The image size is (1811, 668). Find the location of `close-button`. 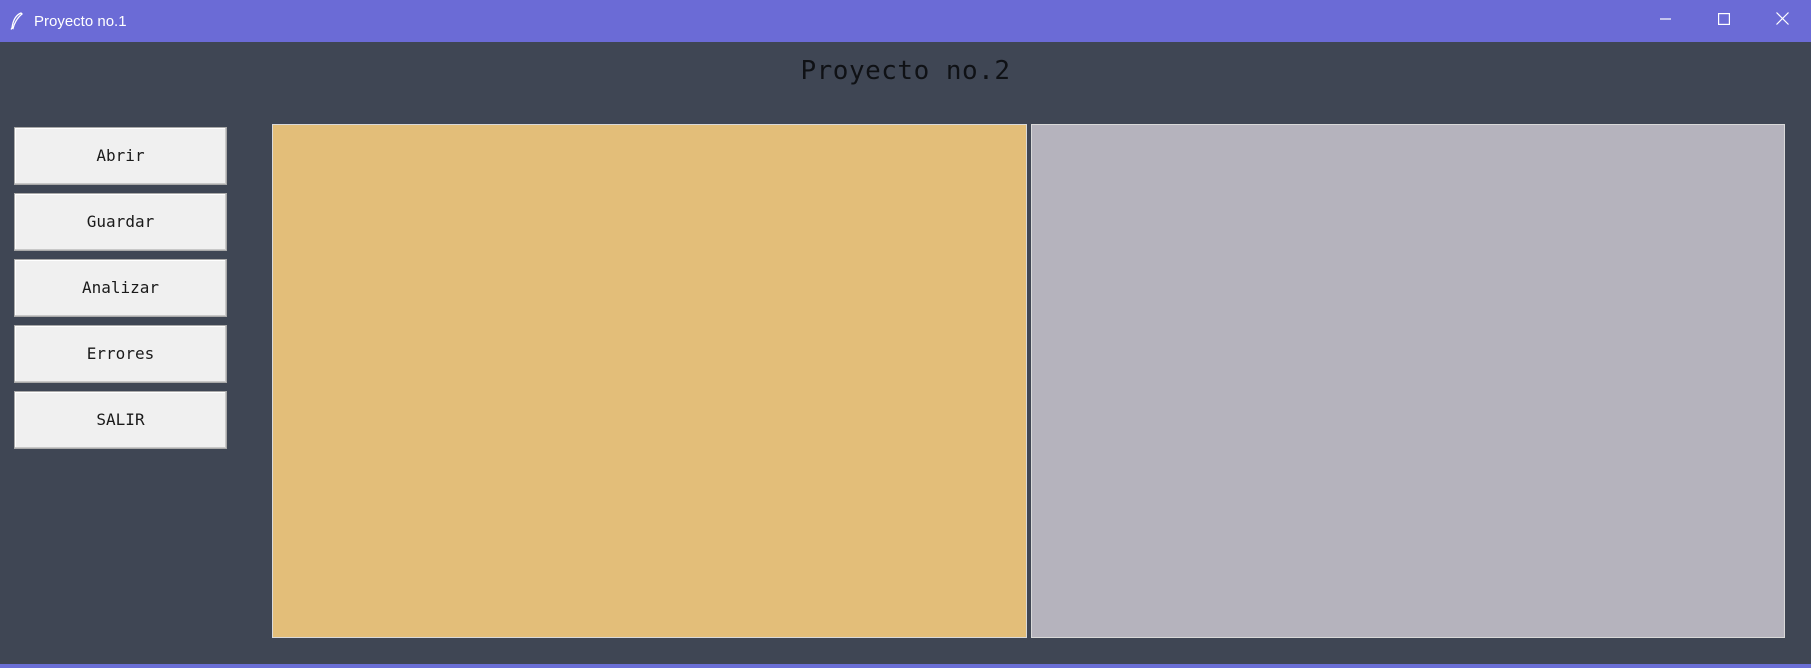

close-button is located at coordinates (1782, 21).